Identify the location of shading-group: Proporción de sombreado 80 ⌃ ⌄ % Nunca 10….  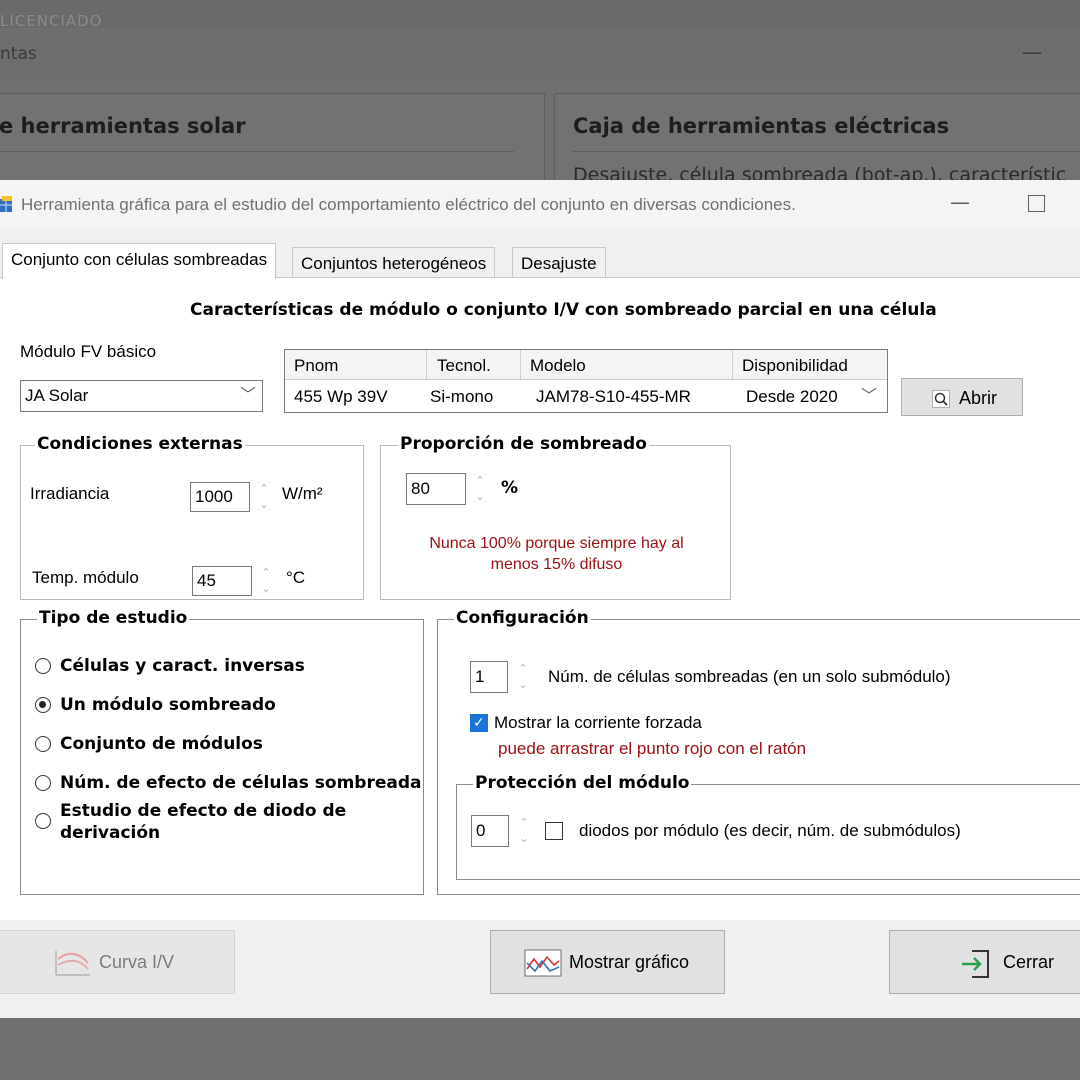
(556, 517).